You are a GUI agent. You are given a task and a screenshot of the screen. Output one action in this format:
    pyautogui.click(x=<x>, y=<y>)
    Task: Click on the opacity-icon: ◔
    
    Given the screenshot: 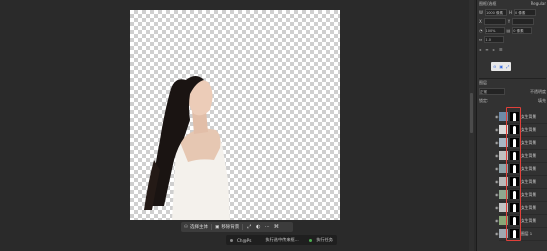 What is the action you would take?
    pyautogui.click(x=481, y=30)
    